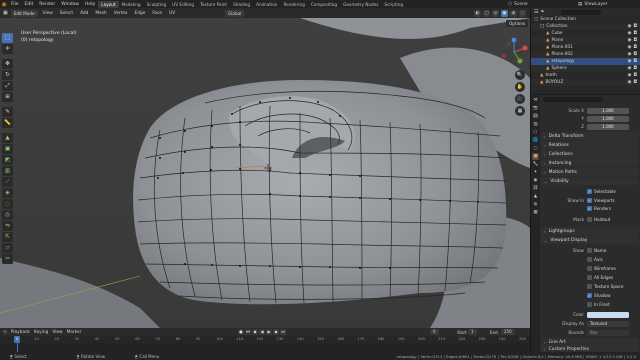 This screenshot has width=640, height=360. What do you see at coordinates (90, 4) in the screenshot?
I see `menu-help: Help` at bounding box center [90, 4].